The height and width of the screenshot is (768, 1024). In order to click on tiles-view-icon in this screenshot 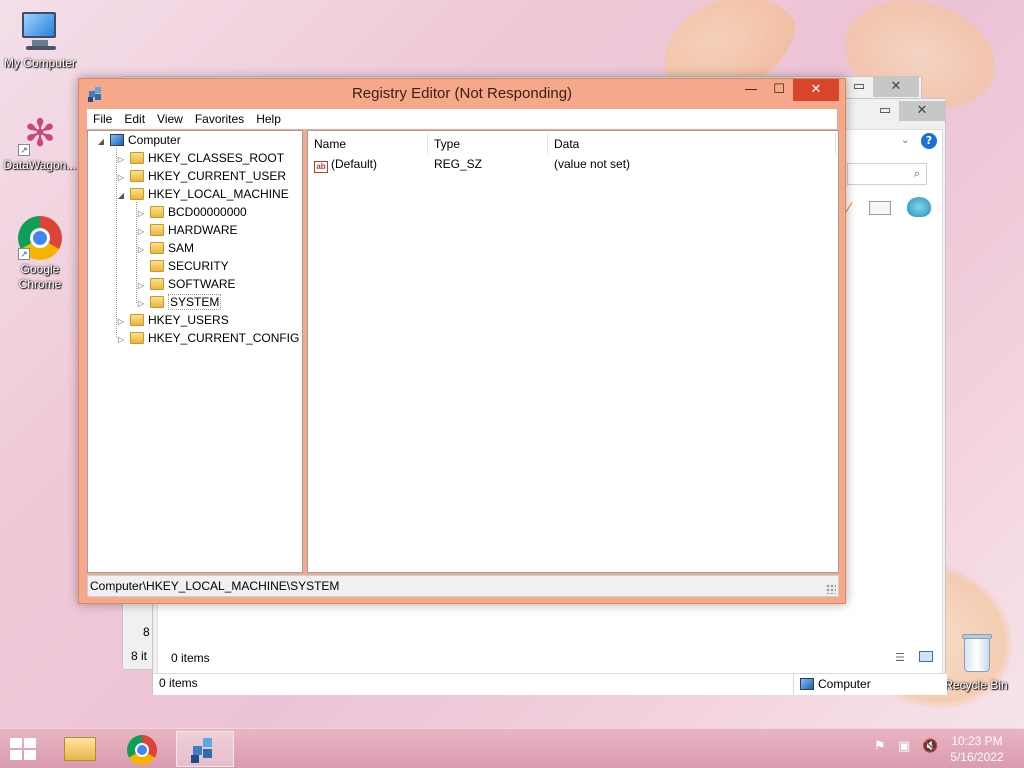, I will do `click(926, 656)`.